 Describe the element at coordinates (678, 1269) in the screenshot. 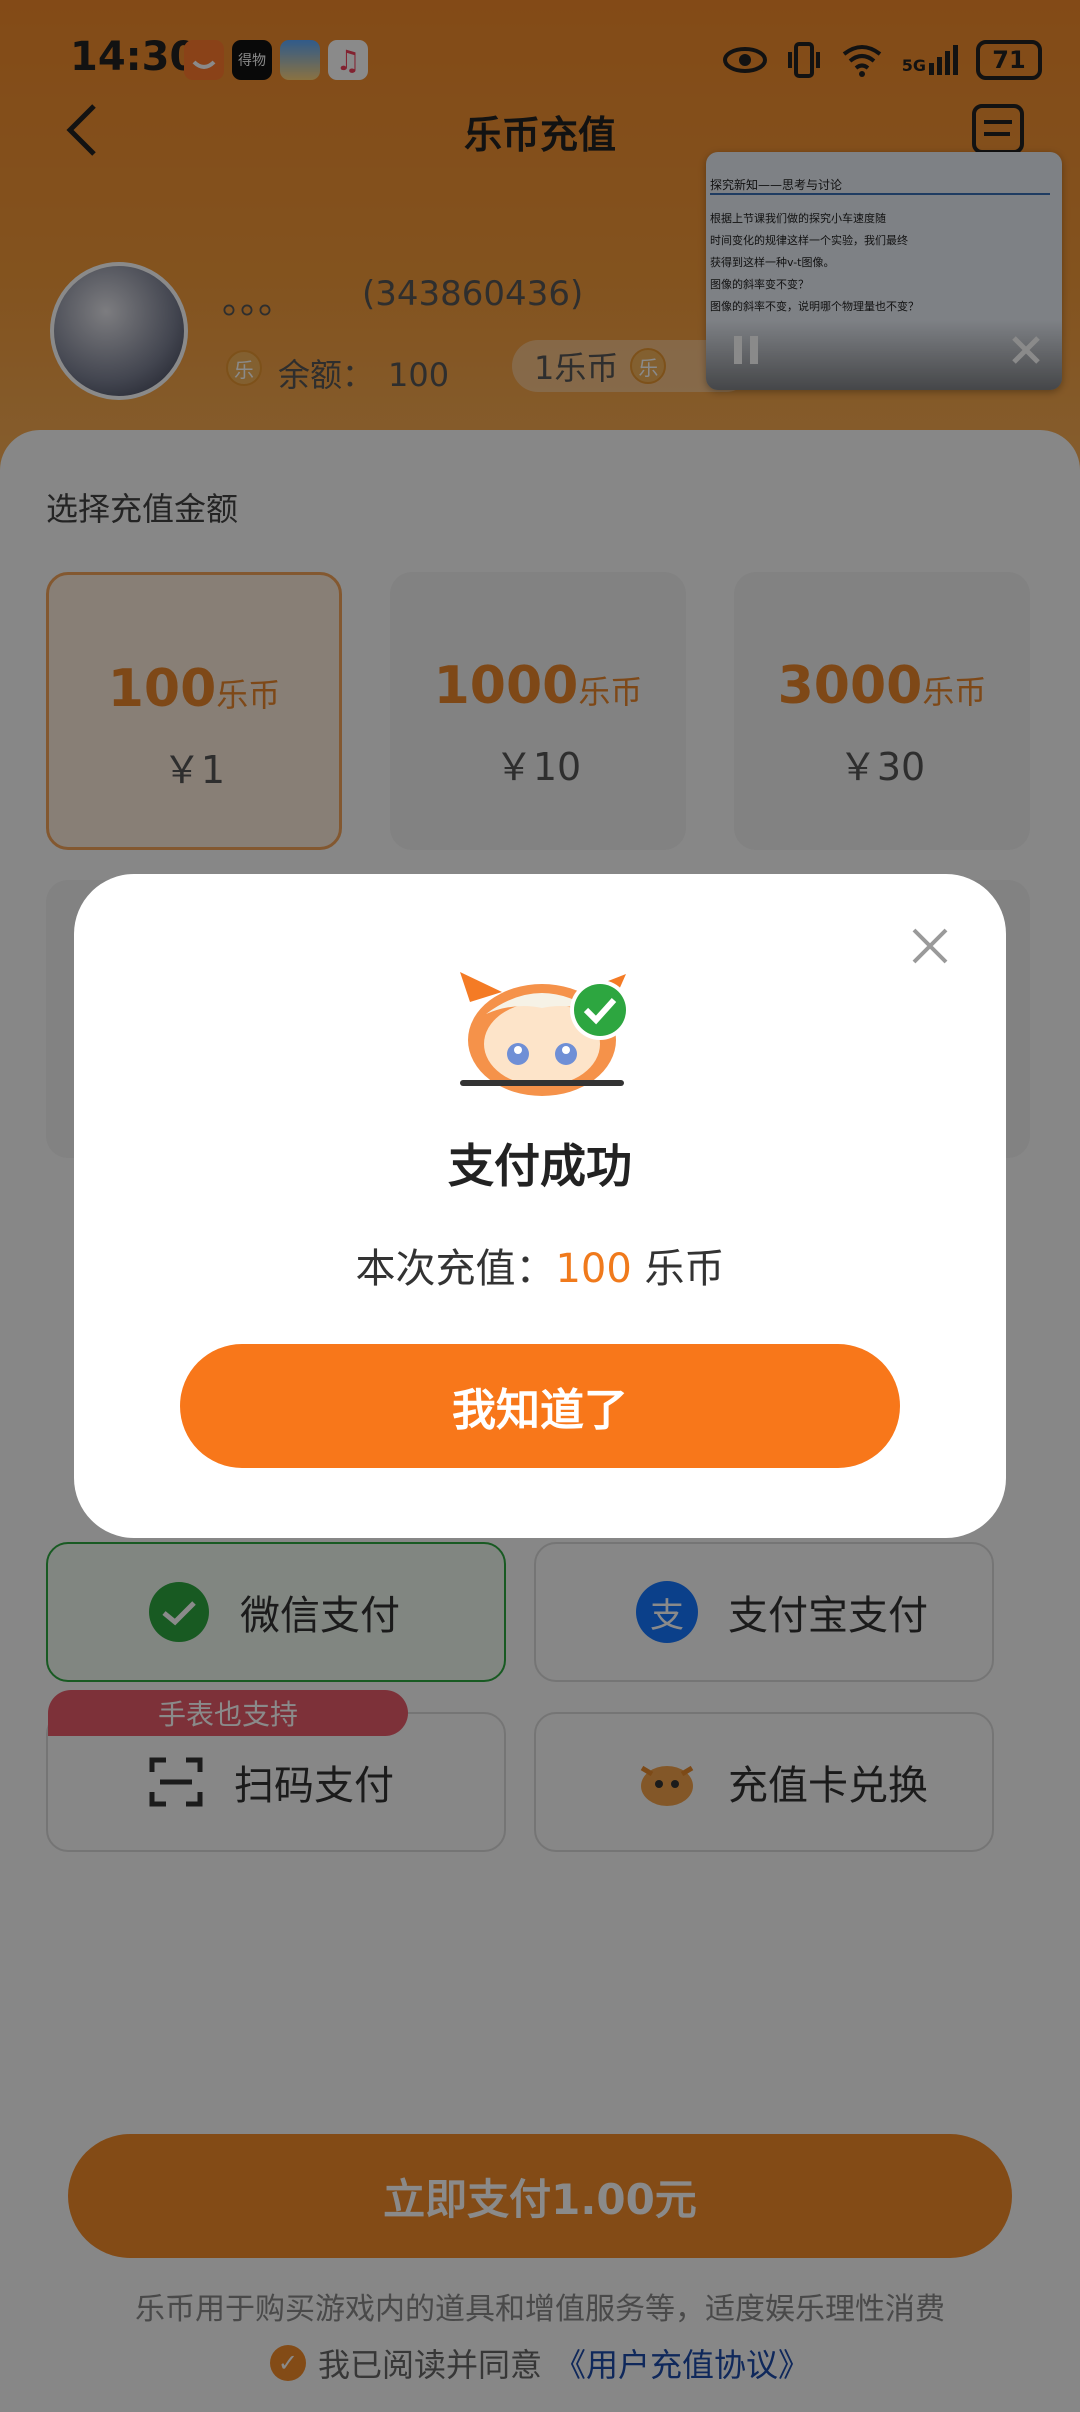

I see `dialog-unit: 乐币` at that location.